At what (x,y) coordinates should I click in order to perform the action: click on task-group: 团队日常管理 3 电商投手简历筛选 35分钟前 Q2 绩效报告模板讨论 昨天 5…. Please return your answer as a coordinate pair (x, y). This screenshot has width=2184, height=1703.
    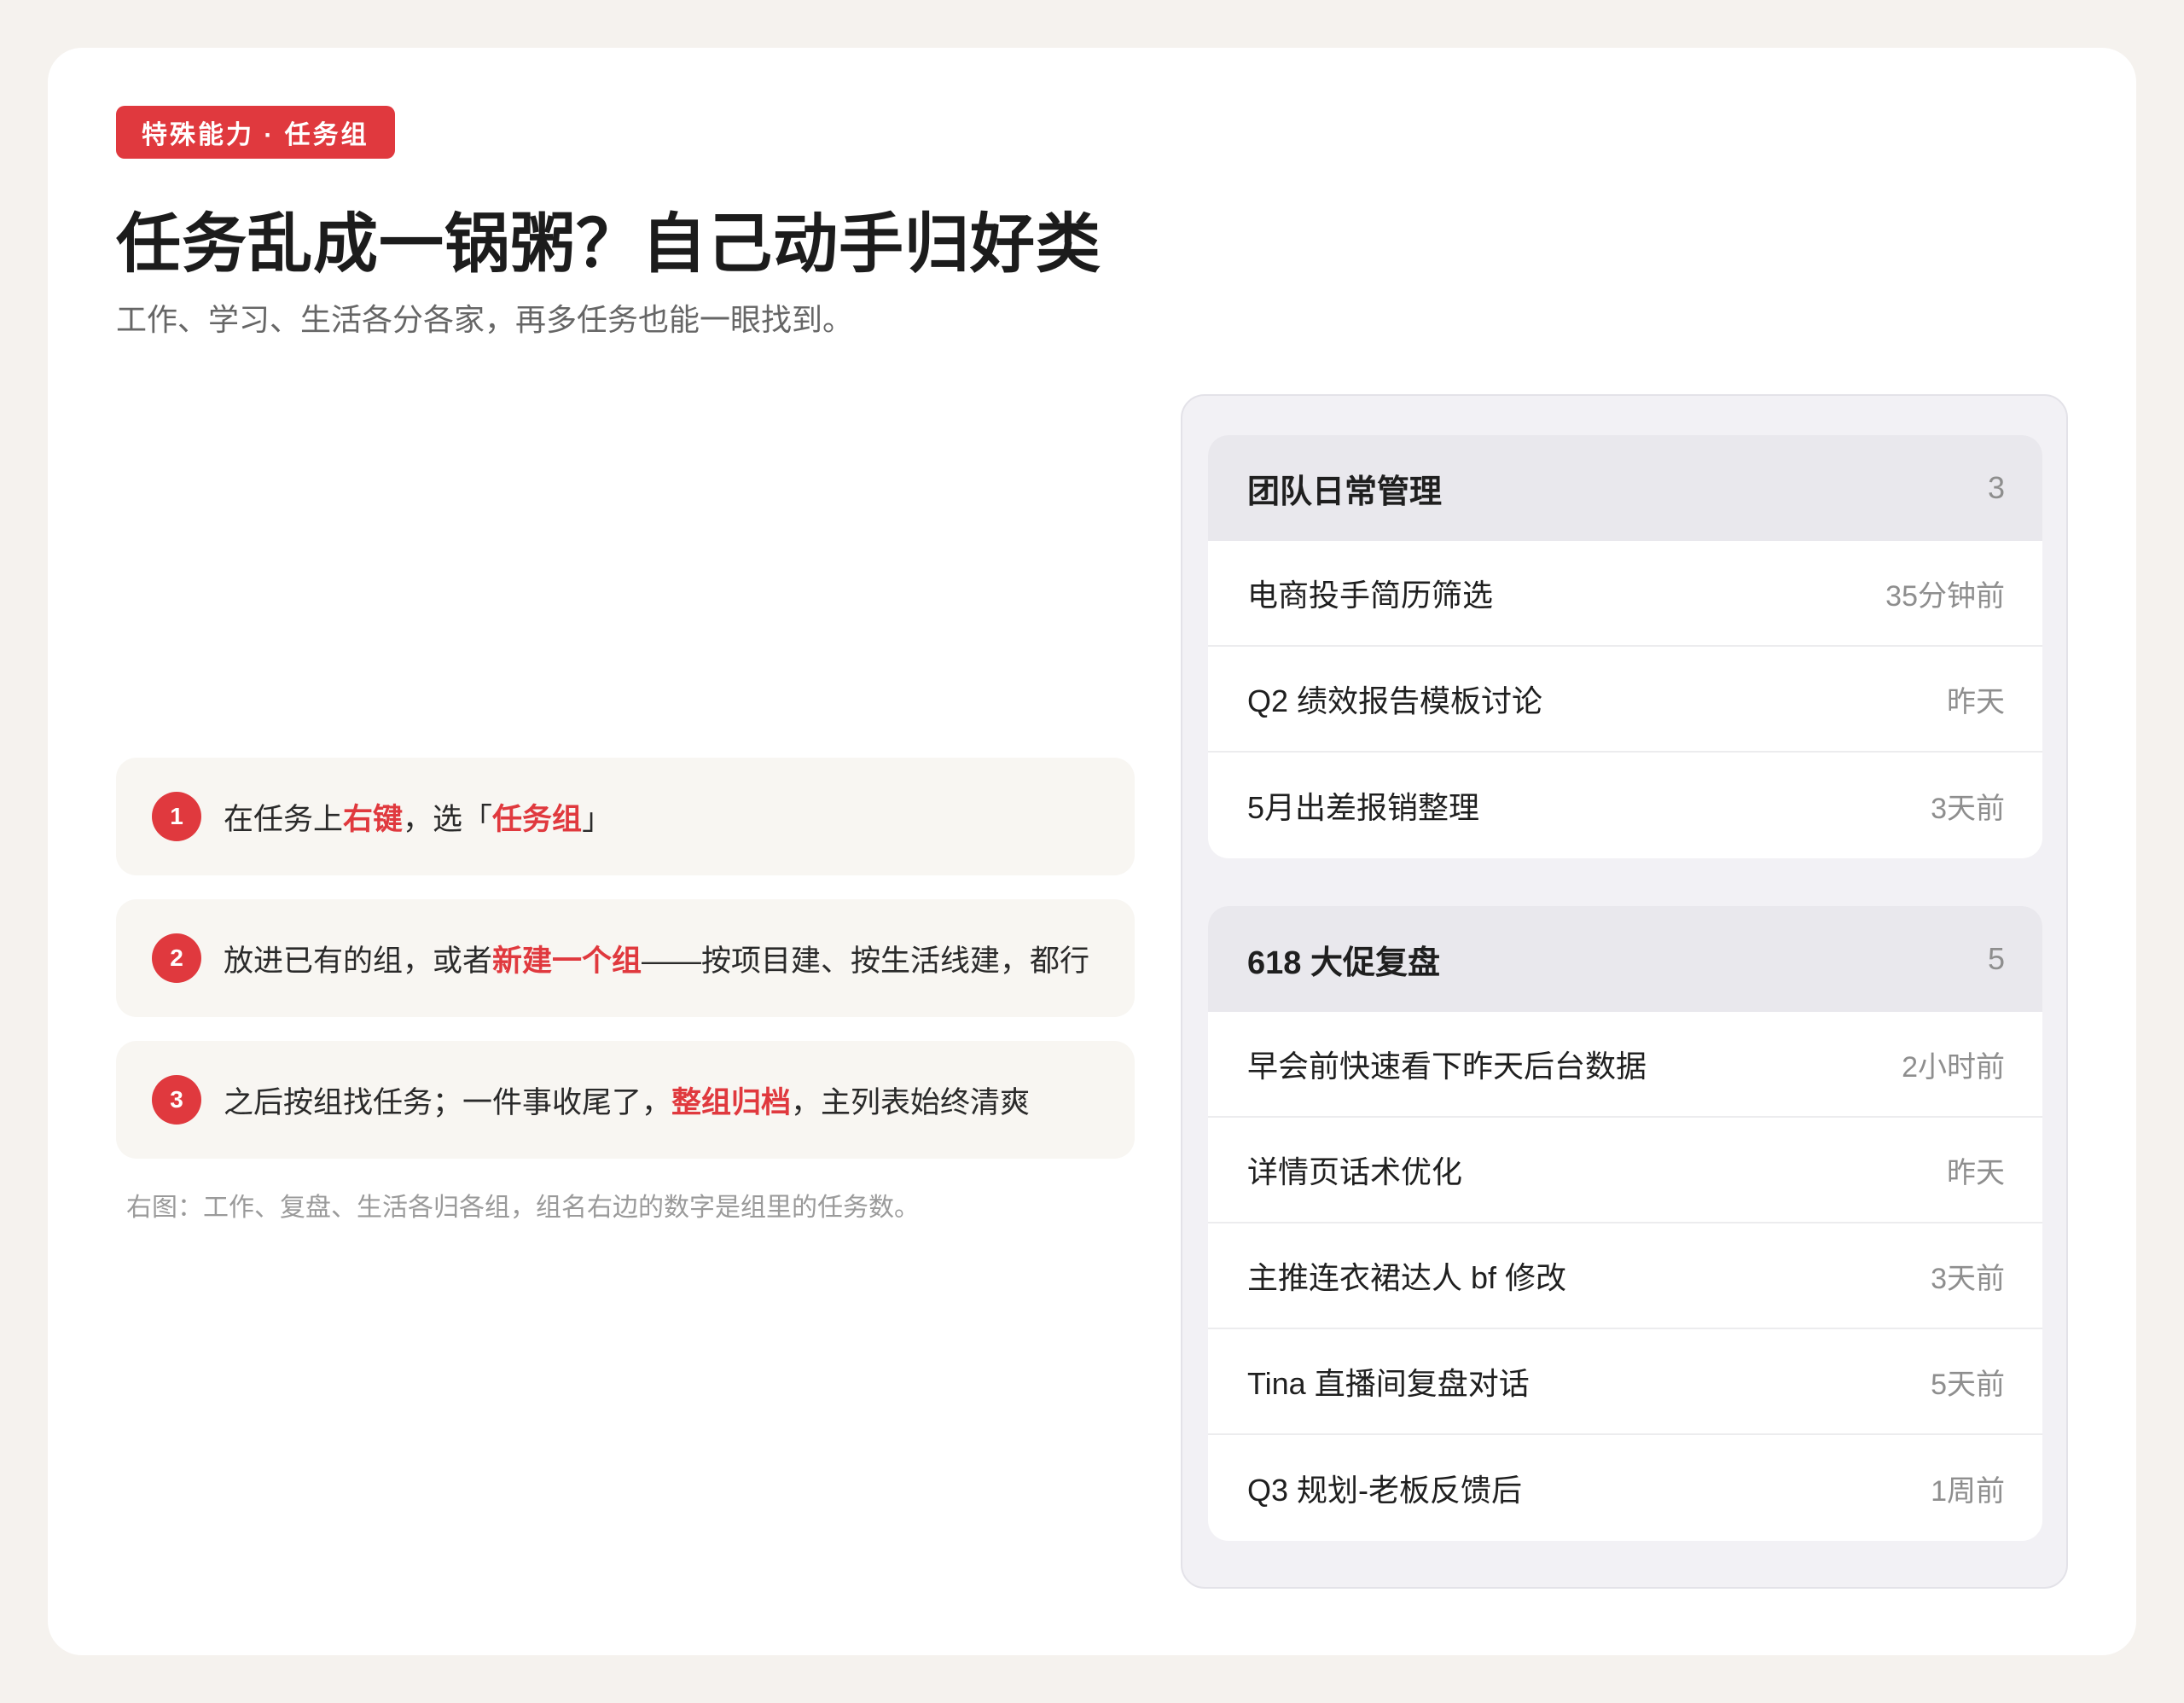
    Looking at the image, I should click on (1625, 646).